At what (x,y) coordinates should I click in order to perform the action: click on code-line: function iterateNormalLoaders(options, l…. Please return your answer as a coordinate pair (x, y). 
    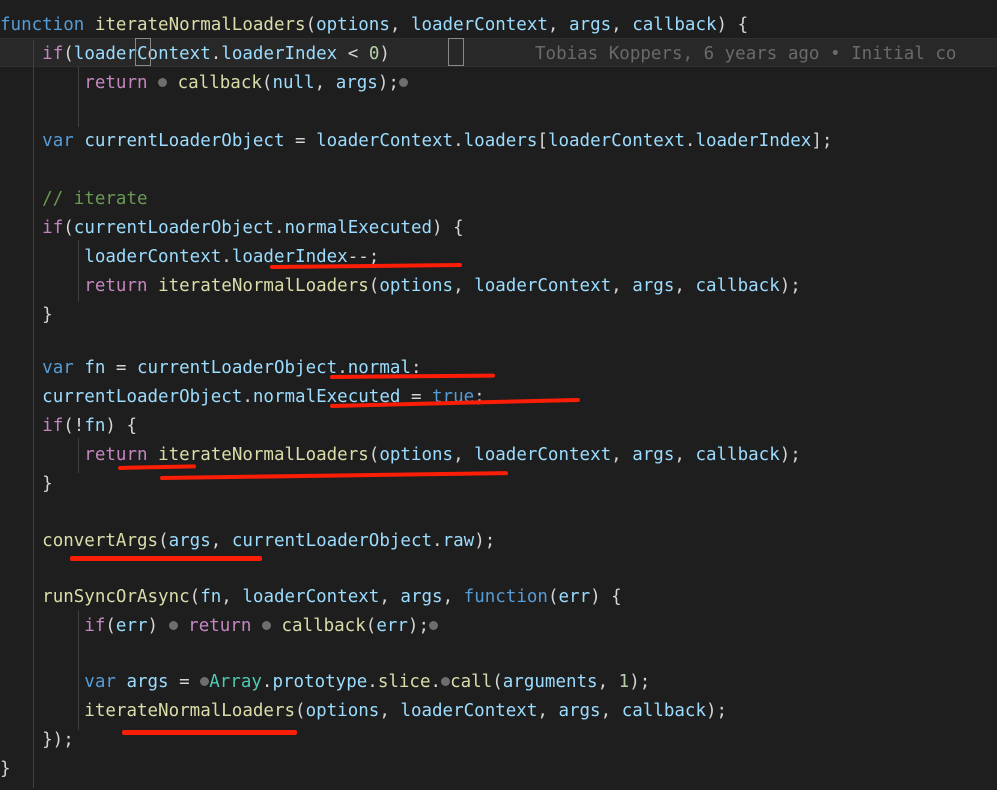
    Looking at the image, I should click on (374, 25).